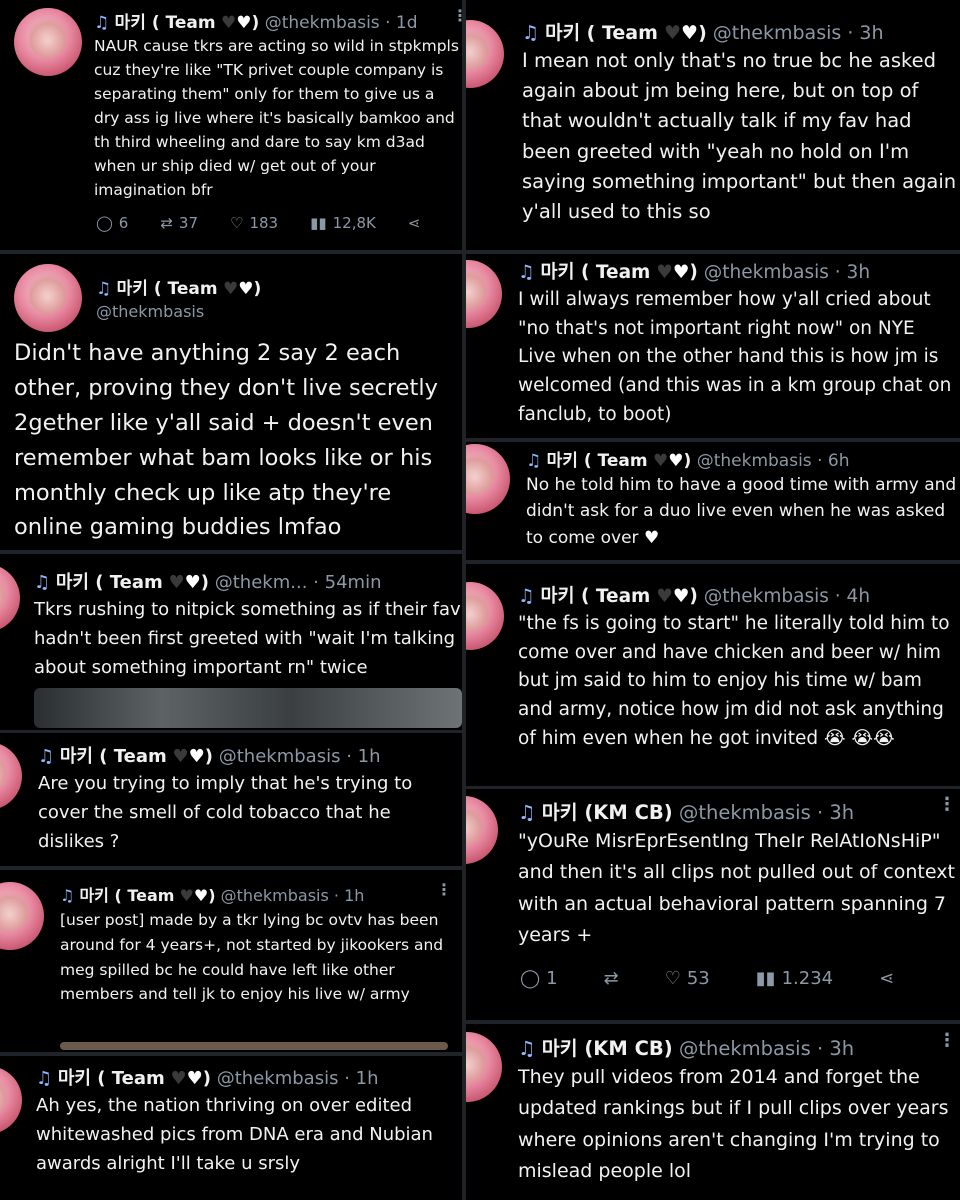 The height and width of the screenshot is (1200, 960). I want to click on like-button: ♡ 53, so click(687, 978).